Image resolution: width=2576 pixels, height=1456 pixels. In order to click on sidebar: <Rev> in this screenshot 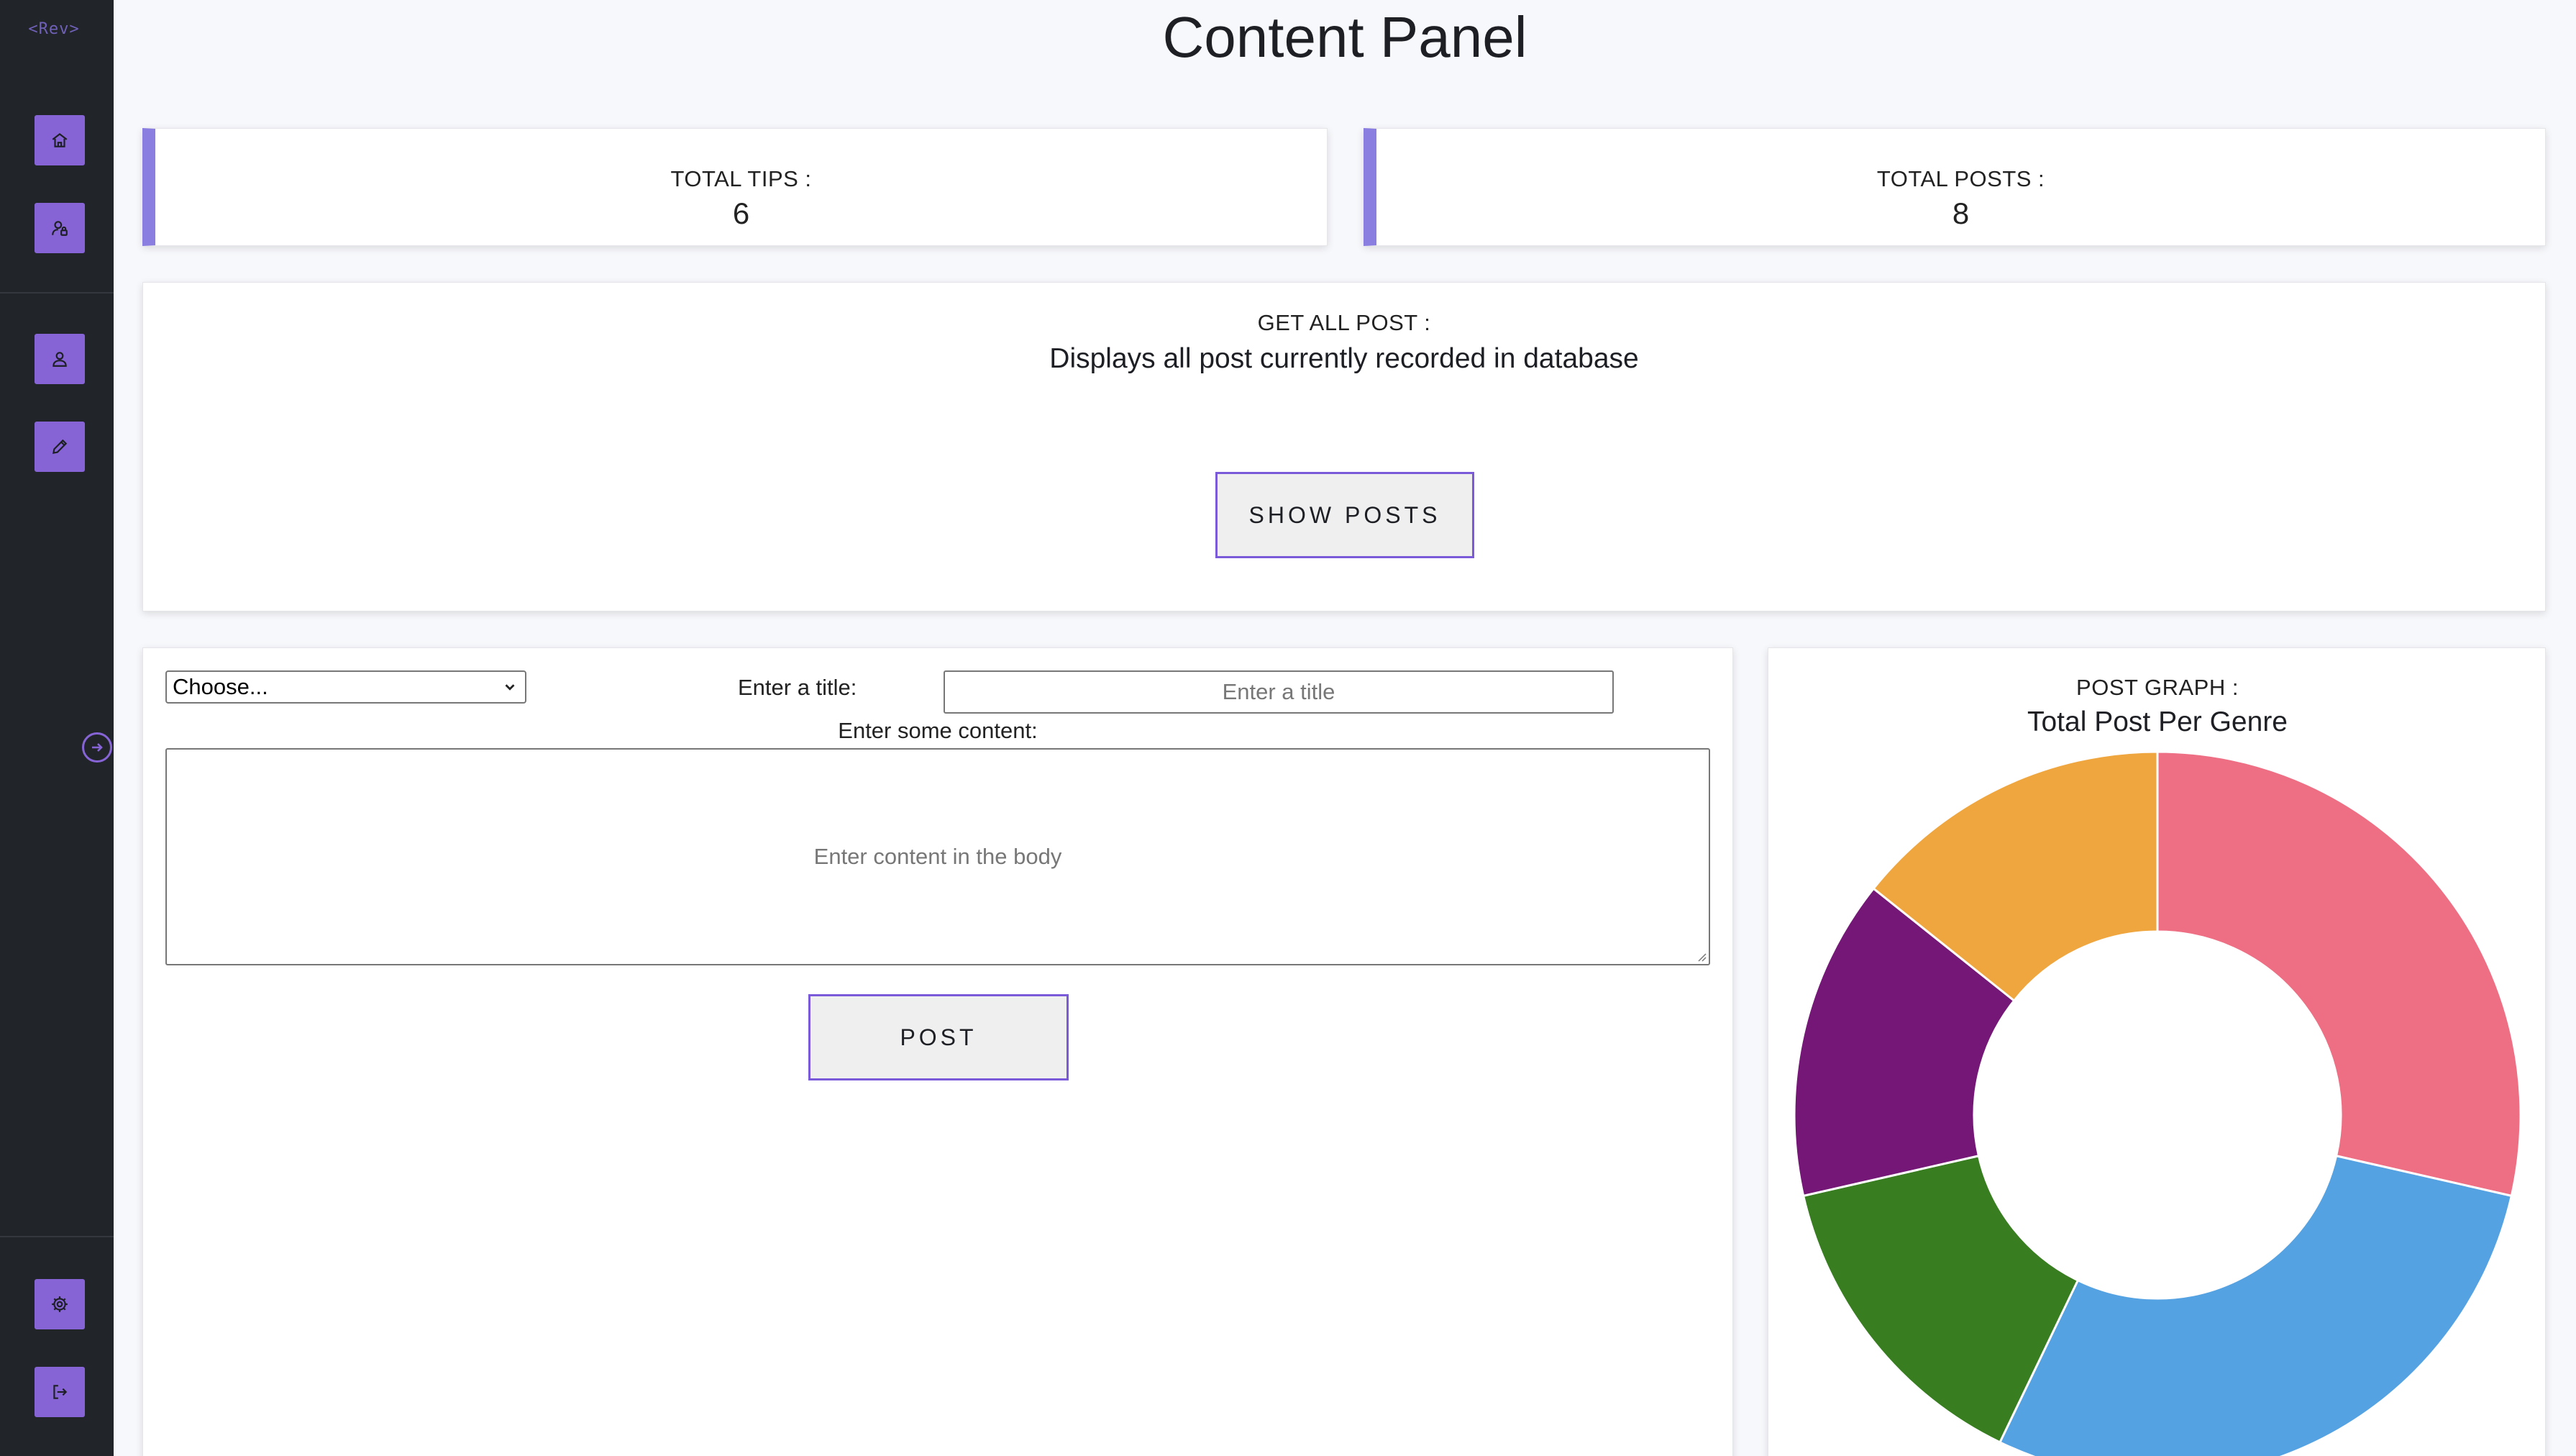, I will do `click(57, 728)`.